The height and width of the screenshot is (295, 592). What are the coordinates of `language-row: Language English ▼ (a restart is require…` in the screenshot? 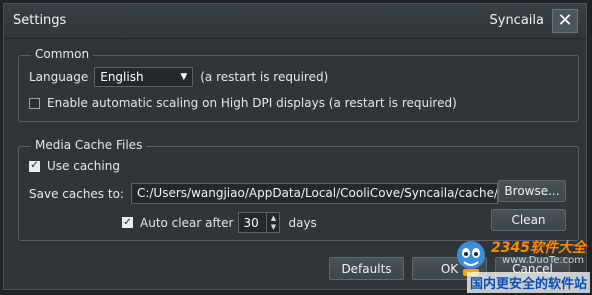 It's located at (178, 77).